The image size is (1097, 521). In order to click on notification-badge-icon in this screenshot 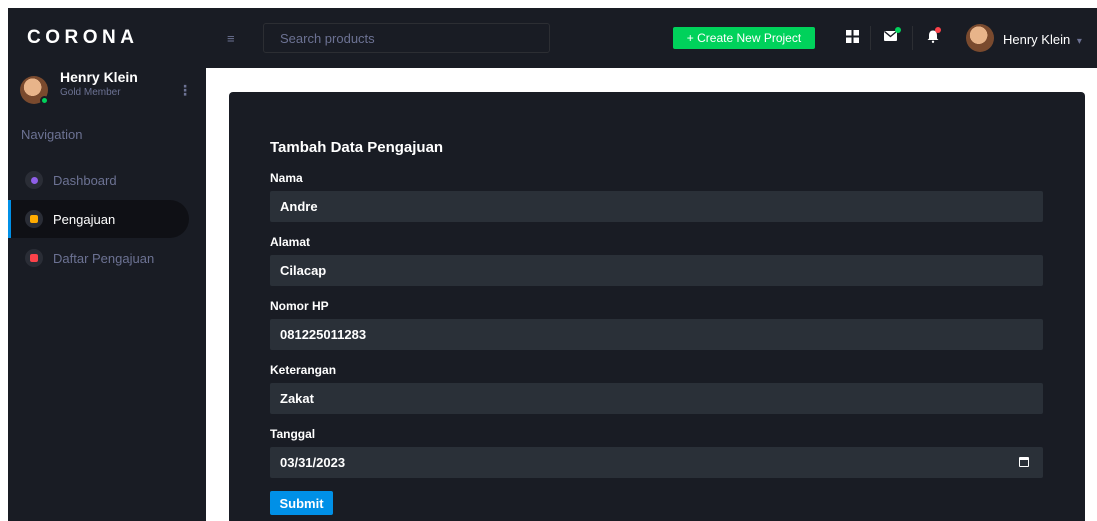, I will do `click(938, 30)`.